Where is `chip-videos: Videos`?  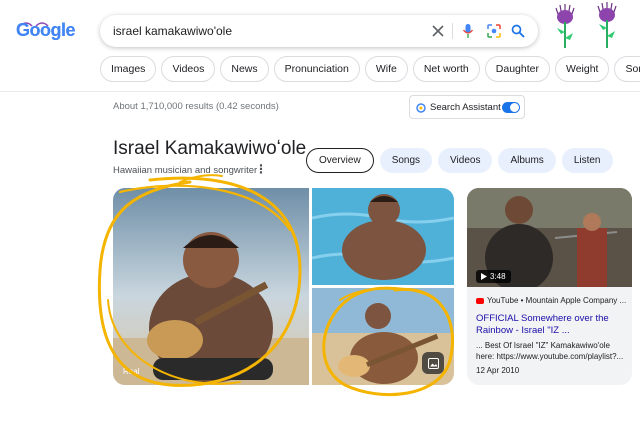 chip-videos: Videos is located at coordinates (188, 69).